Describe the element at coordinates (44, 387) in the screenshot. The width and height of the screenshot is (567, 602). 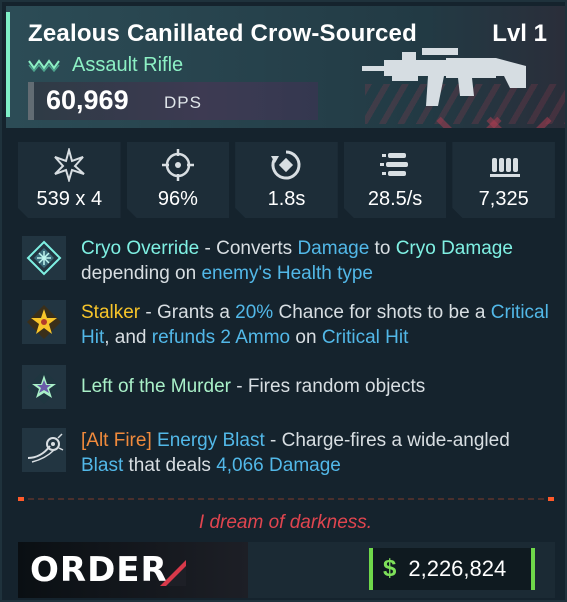
I see `murder-star-icon` at that location.